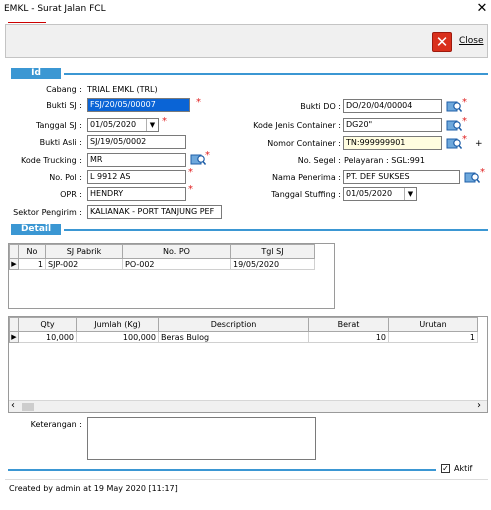  Describe the element at coordinates (297, 125) in the screenshot. I see `kode-jenis-container-label: Kode Jenis Container :` at that location.